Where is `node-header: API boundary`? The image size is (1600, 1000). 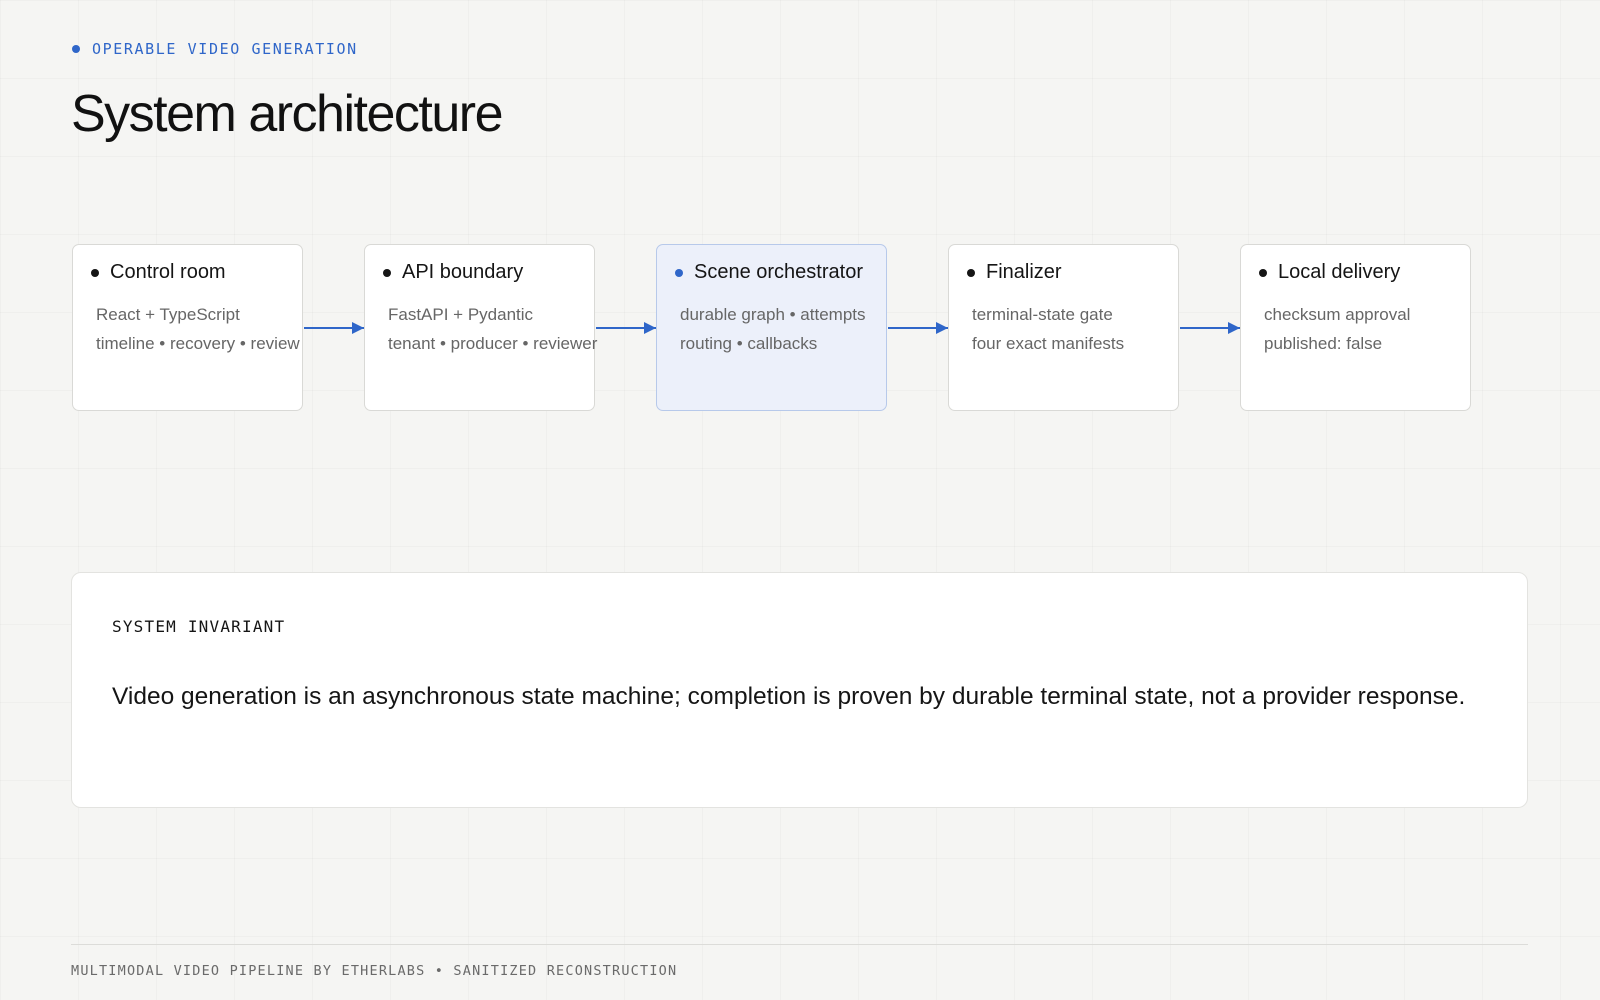
node-header: API boundary is located at coordinates (453, 272).